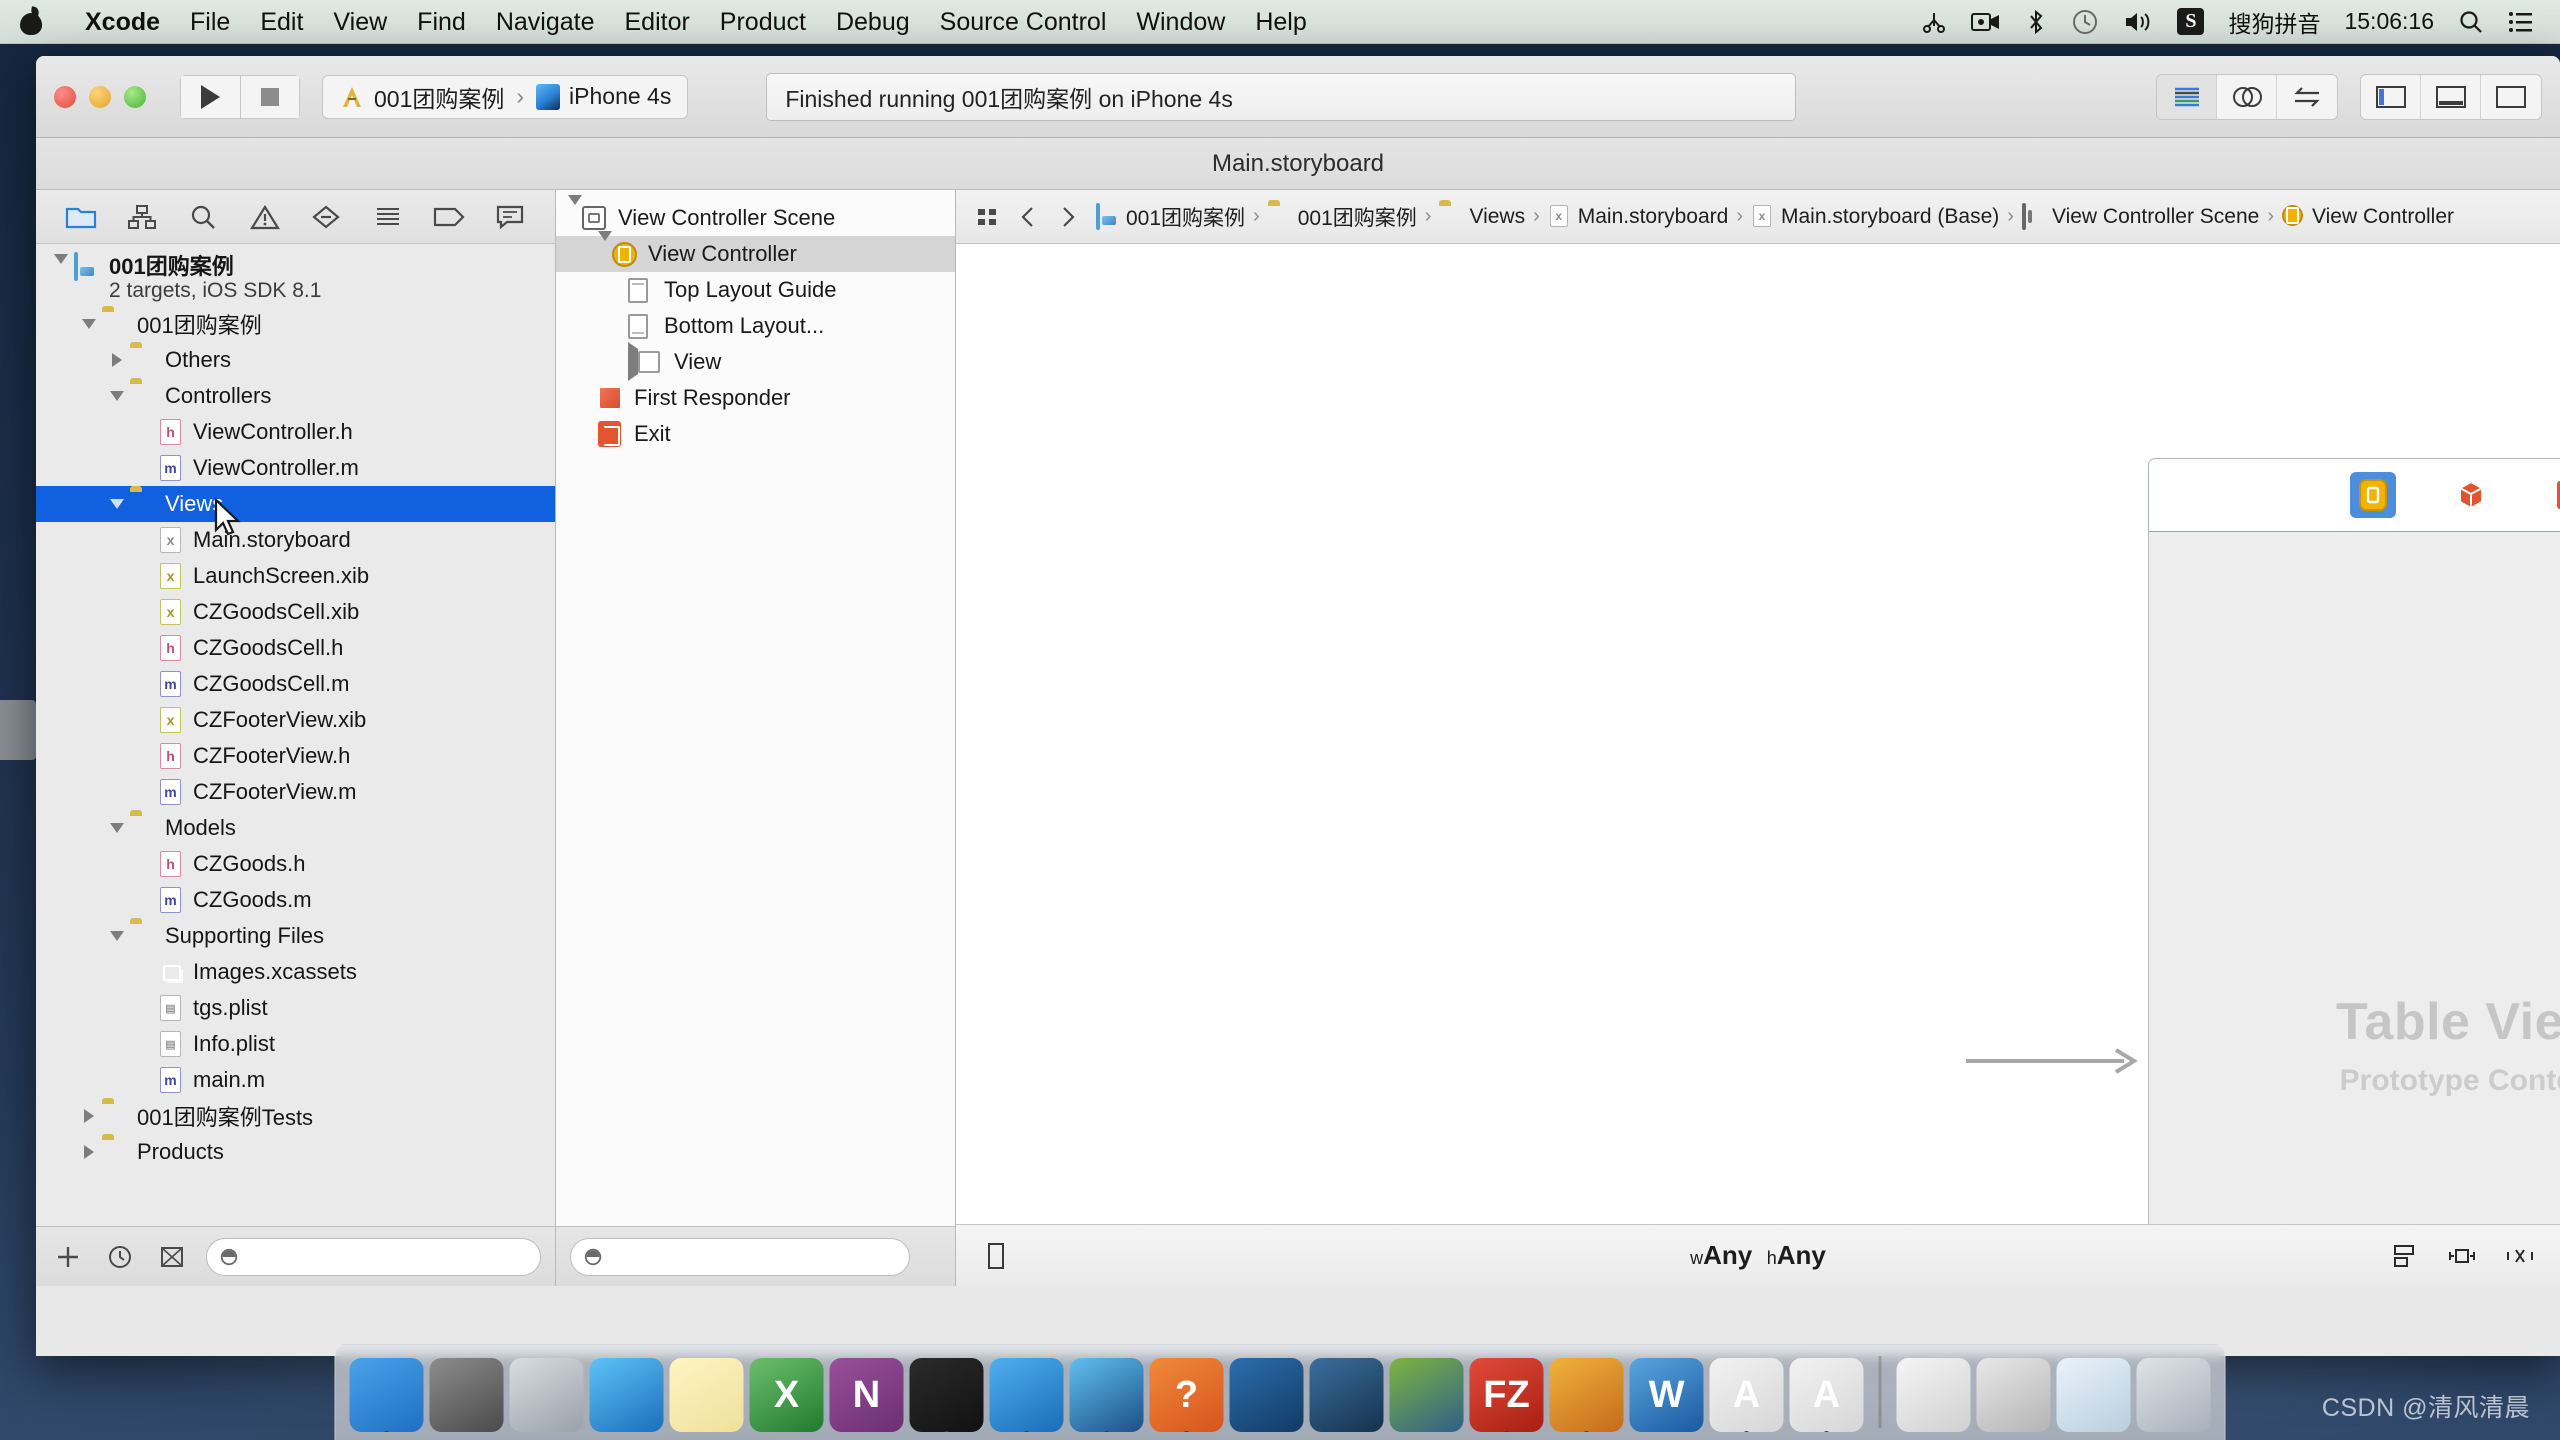 The image size is (2560, 1440). I want to click on file-tree-row: Images.xcassets, so click(295, 972).